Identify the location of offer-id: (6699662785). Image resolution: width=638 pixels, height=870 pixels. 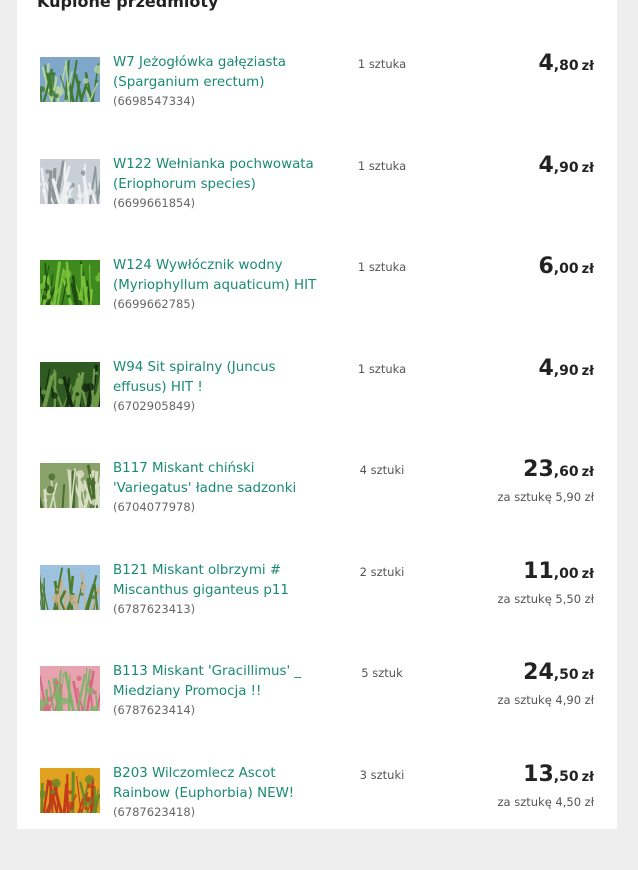
(154, 304).